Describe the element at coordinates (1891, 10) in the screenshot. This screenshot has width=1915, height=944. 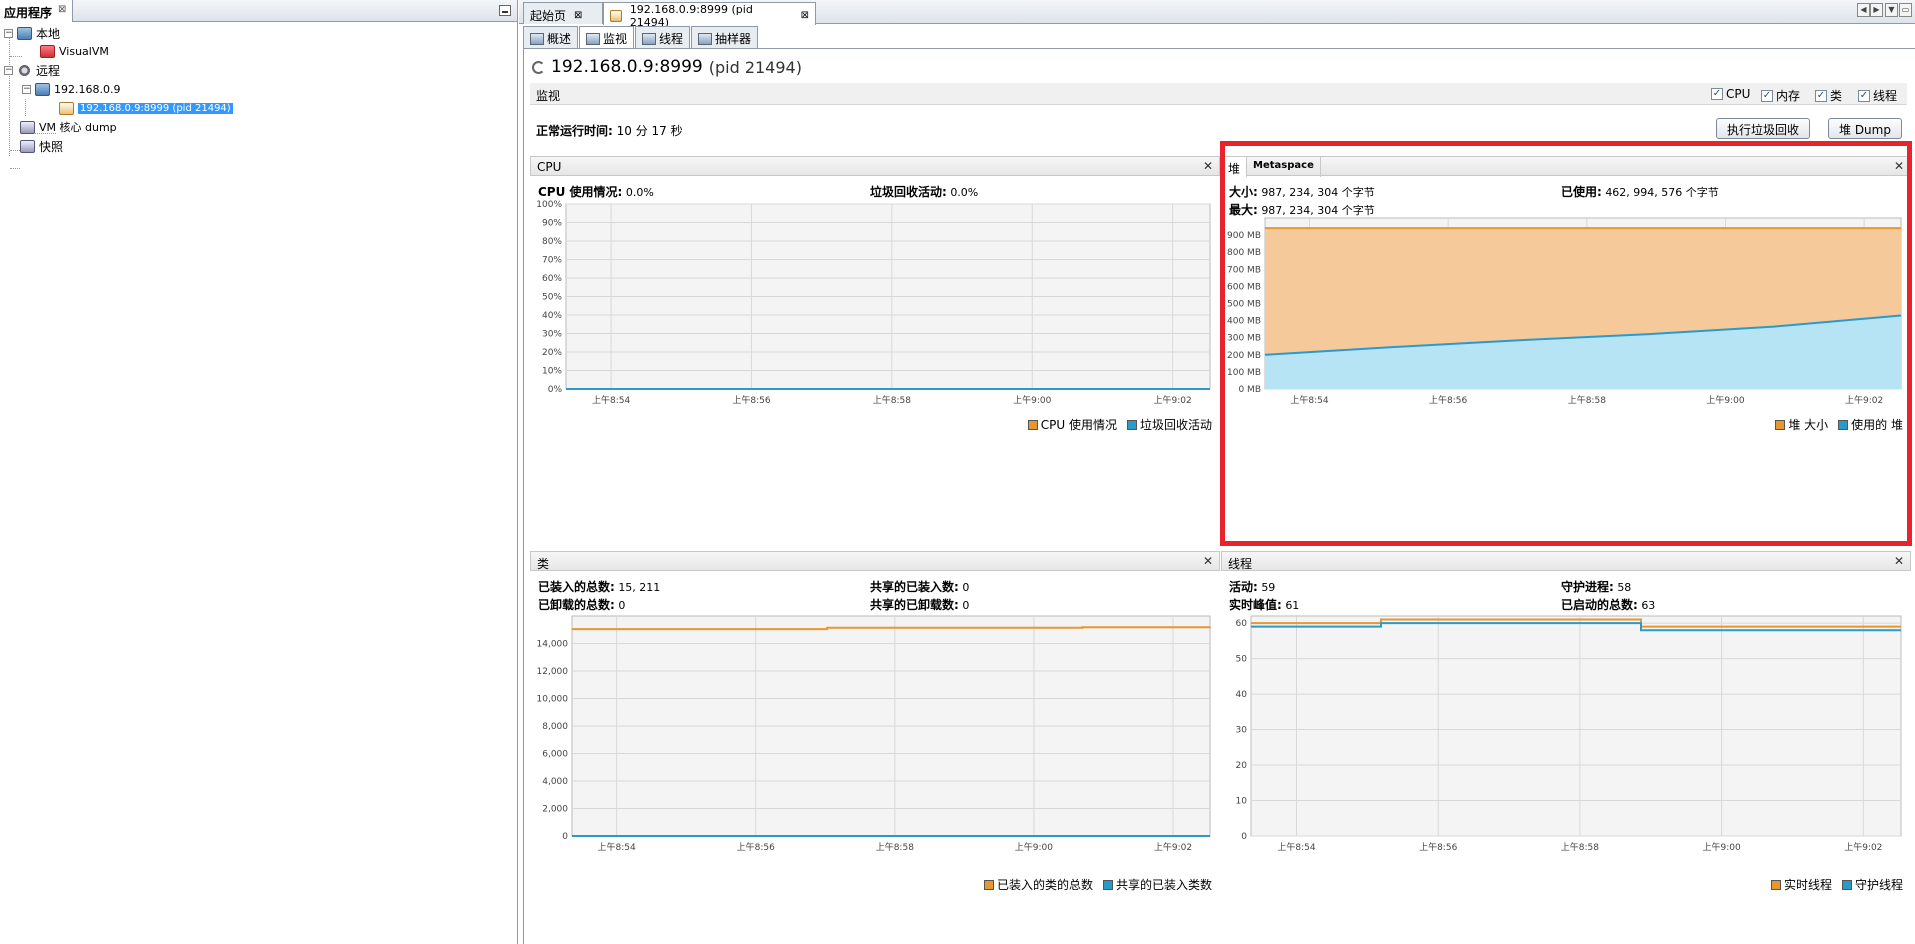
I see `tab-list-icon: ▼` at that location.